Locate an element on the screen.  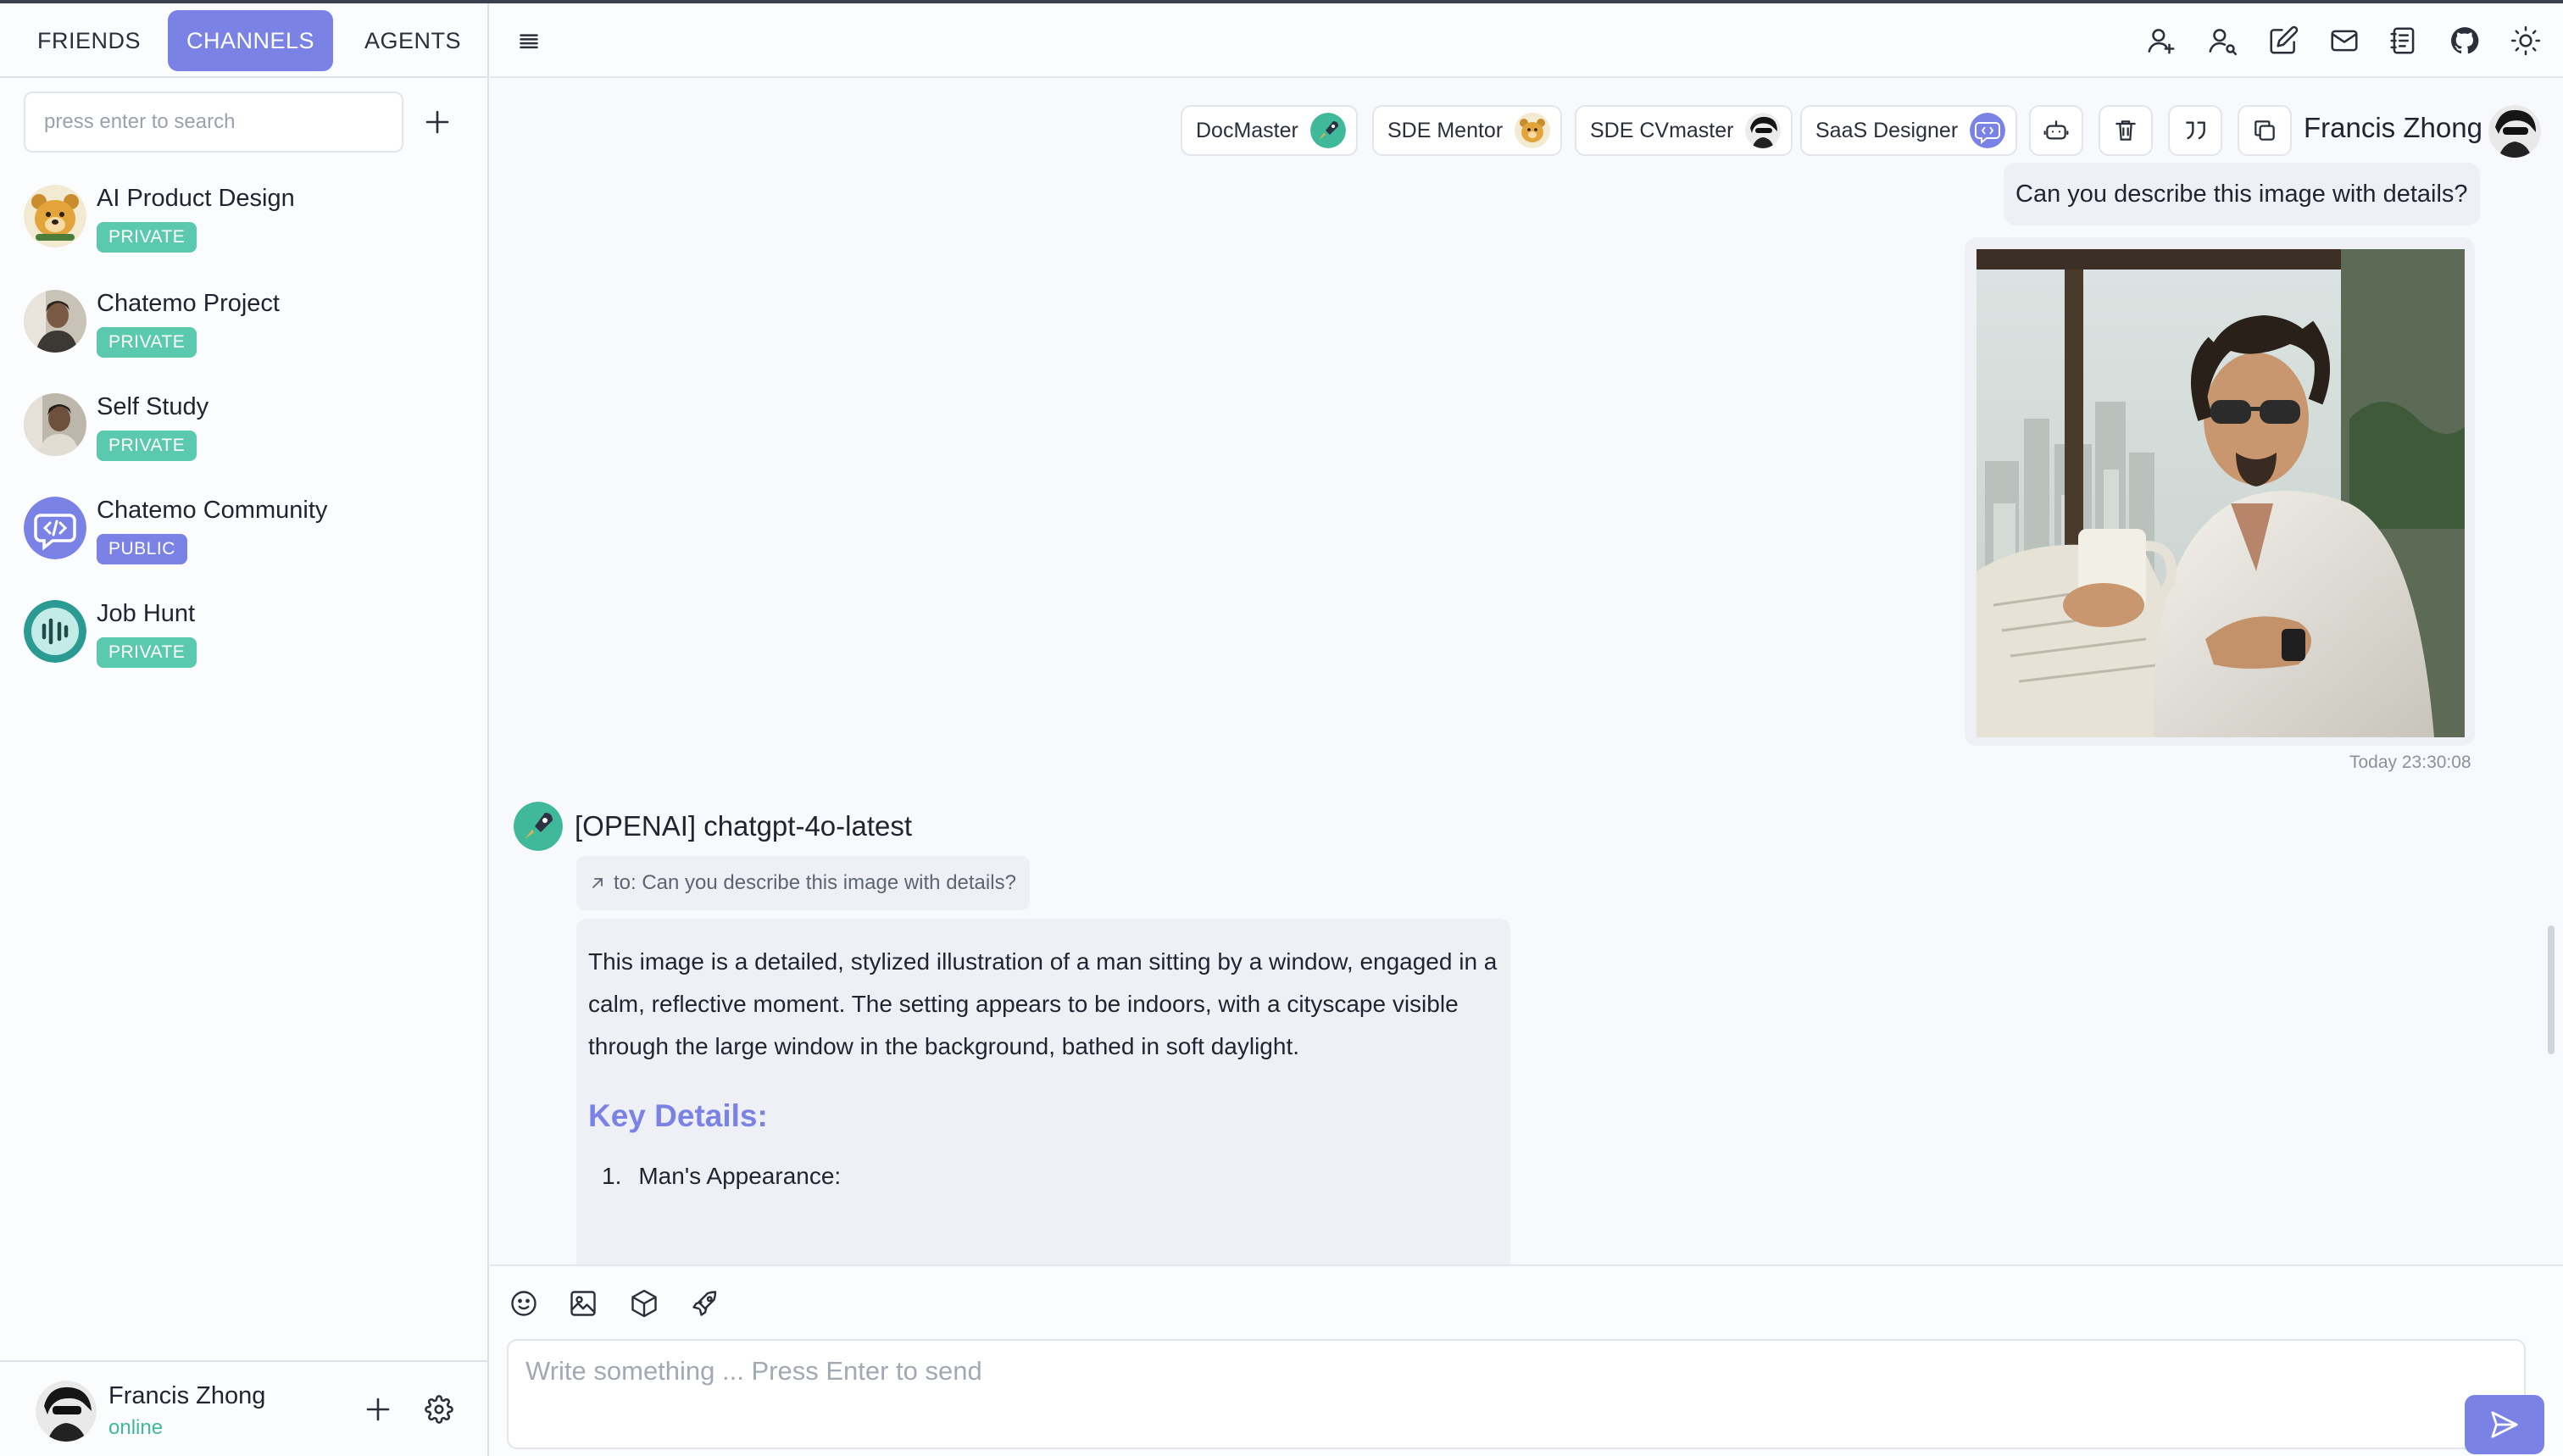
mail-icon is located at coordinates (2344, 41).